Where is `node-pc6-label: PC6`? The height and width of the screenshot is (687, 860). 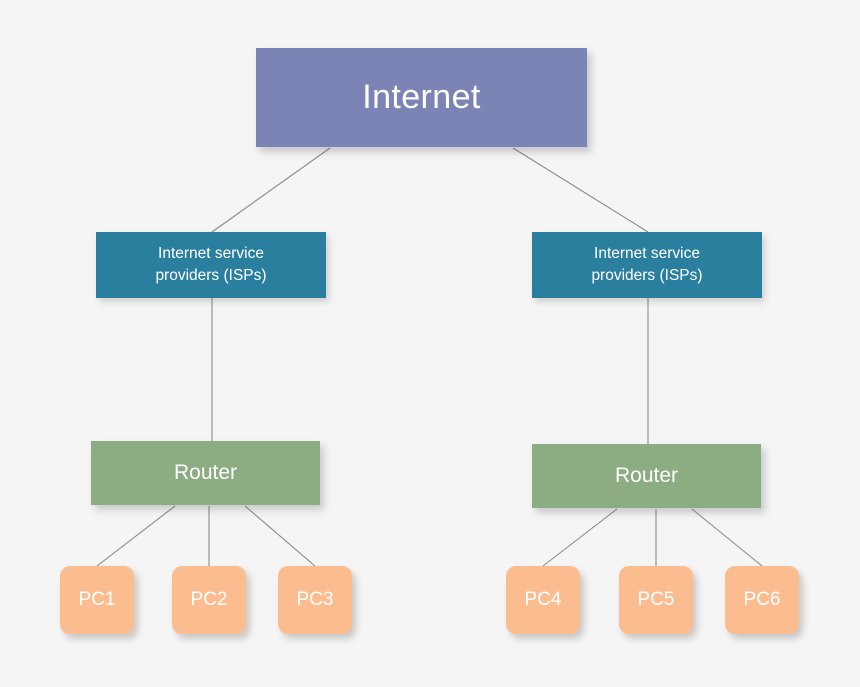
node-pc6-label: PC6 is located at coordinates (762, 599).